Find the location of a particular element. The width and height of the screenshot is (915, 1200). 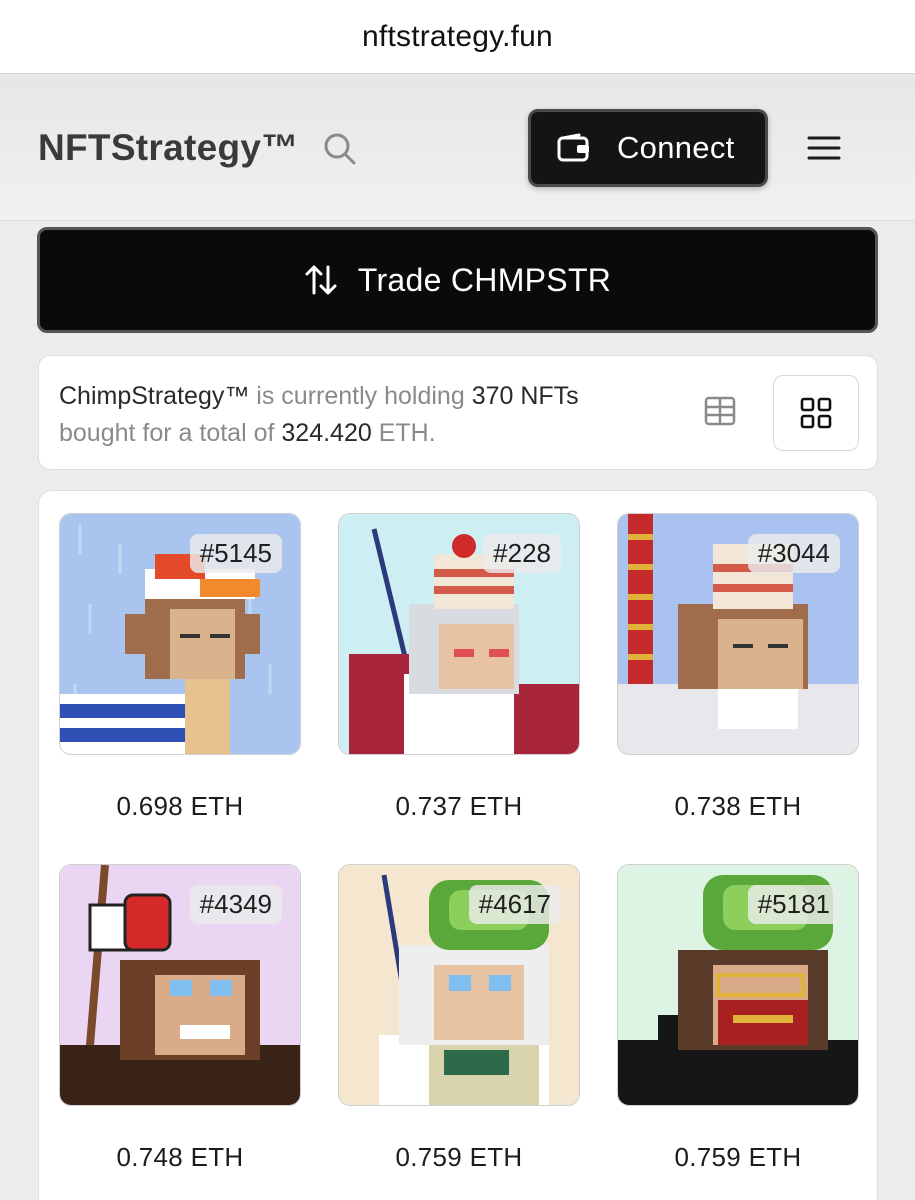

nft-image: #4617 is located at coordinates (459, 985).